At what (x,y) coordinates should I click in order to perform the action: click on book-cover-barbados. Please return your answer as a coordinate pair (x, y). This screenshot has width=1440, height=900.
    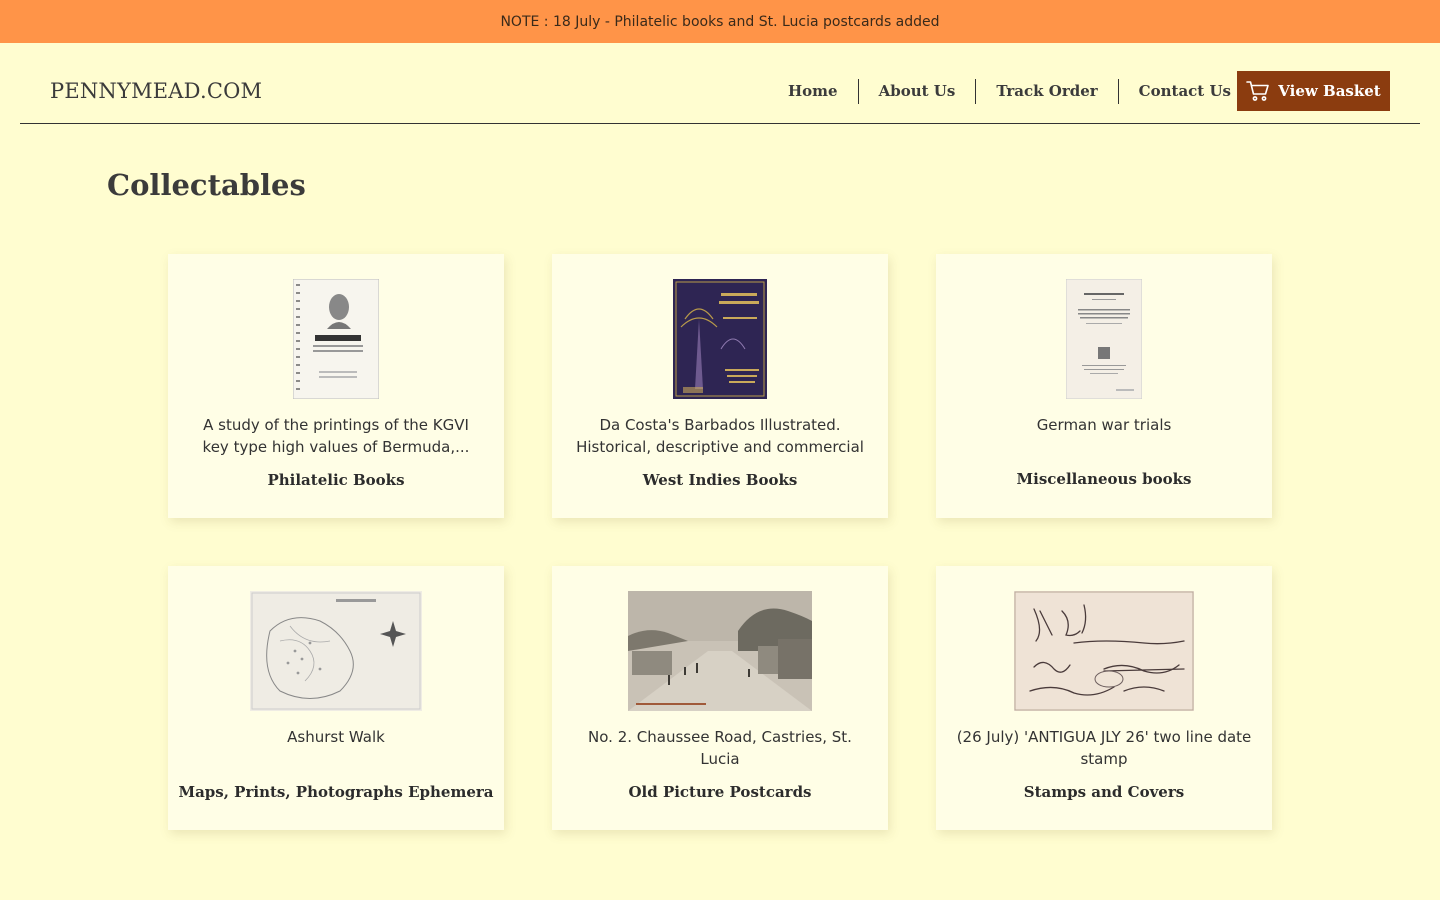
    Looking at the image, I should click on (720, 339).